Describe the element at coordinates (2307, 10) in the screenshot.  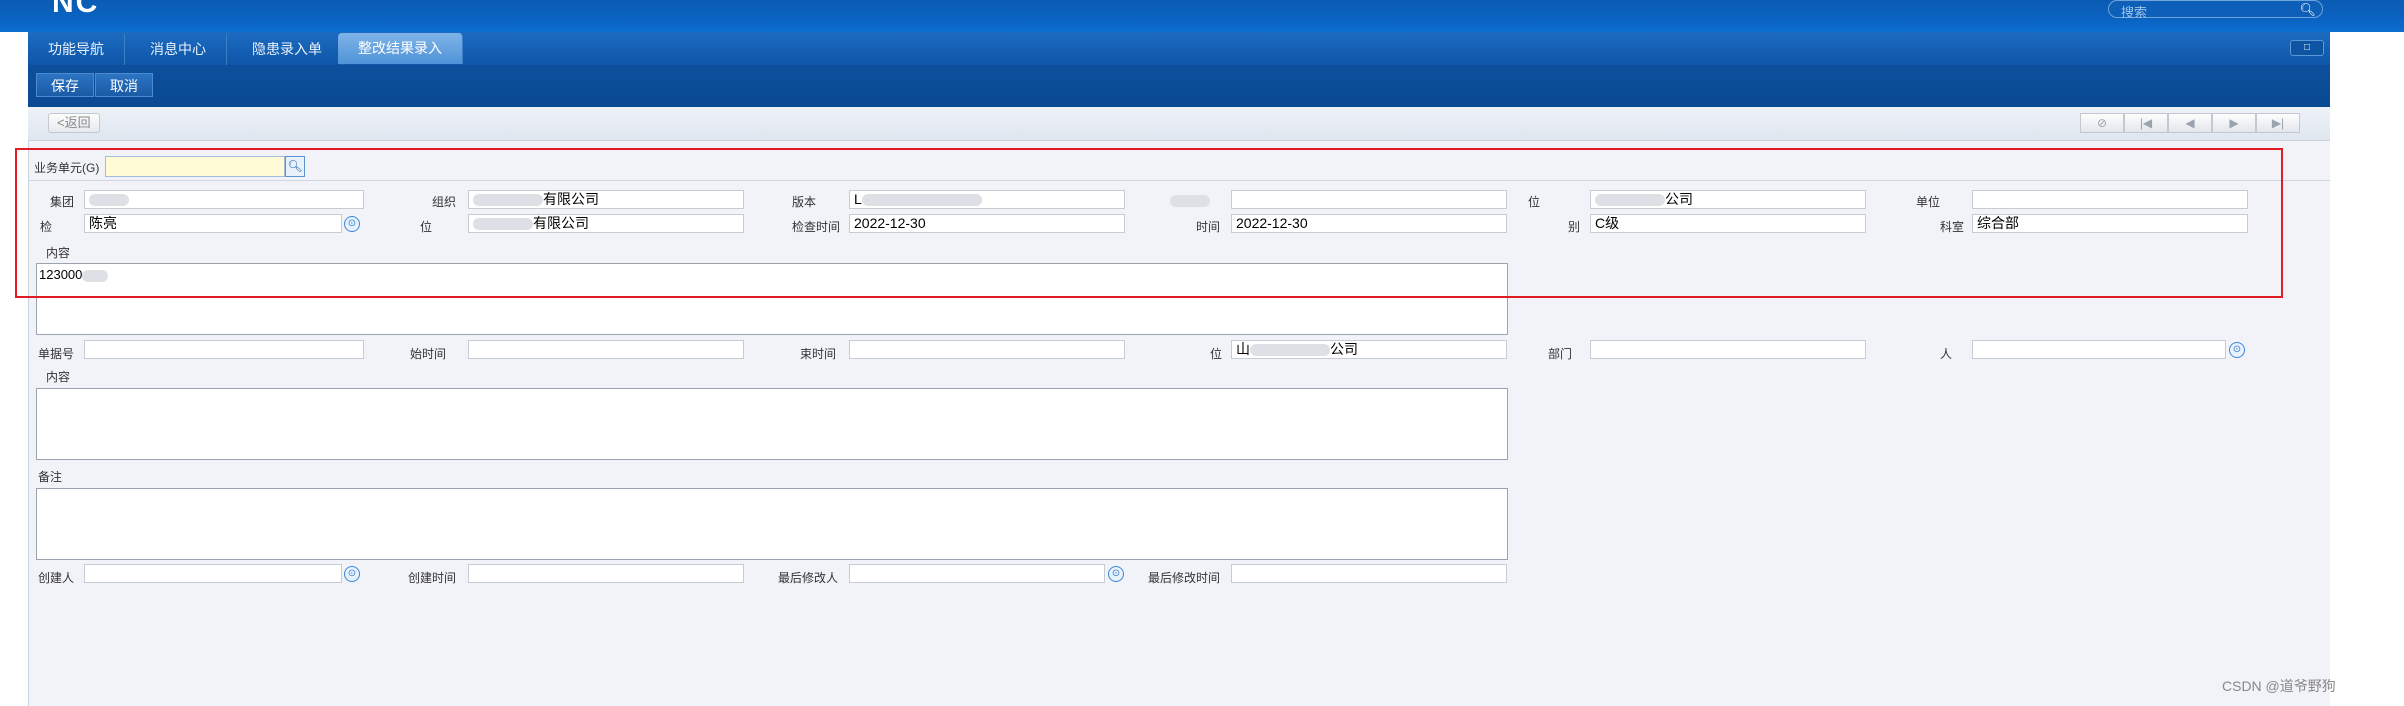
I see `search-icon: 🔍︎` at that location.